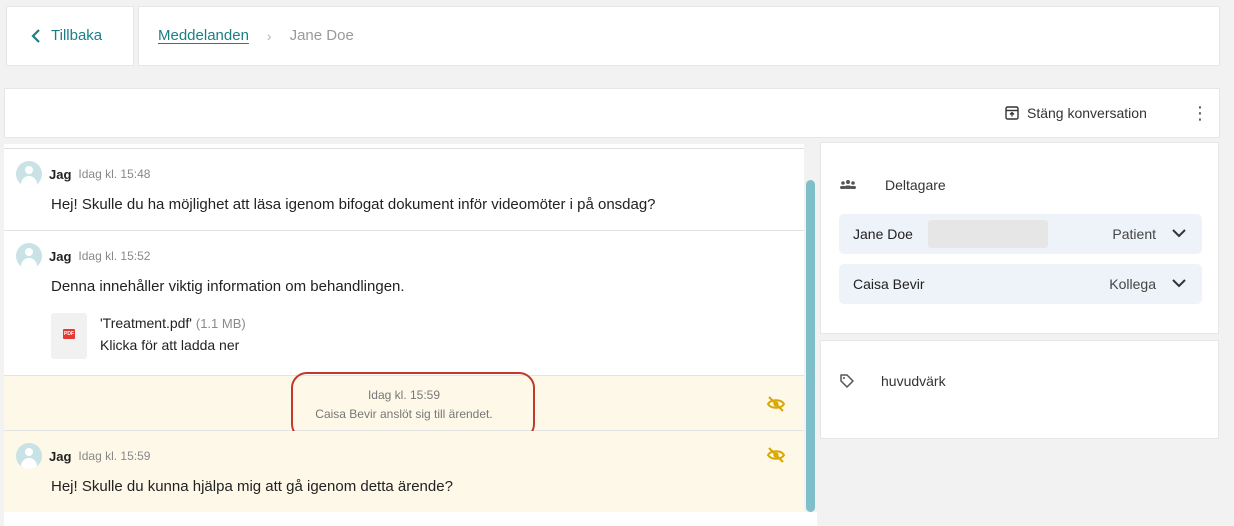  I want to click on pdf-file-icon: PDF, so click(69, 334).